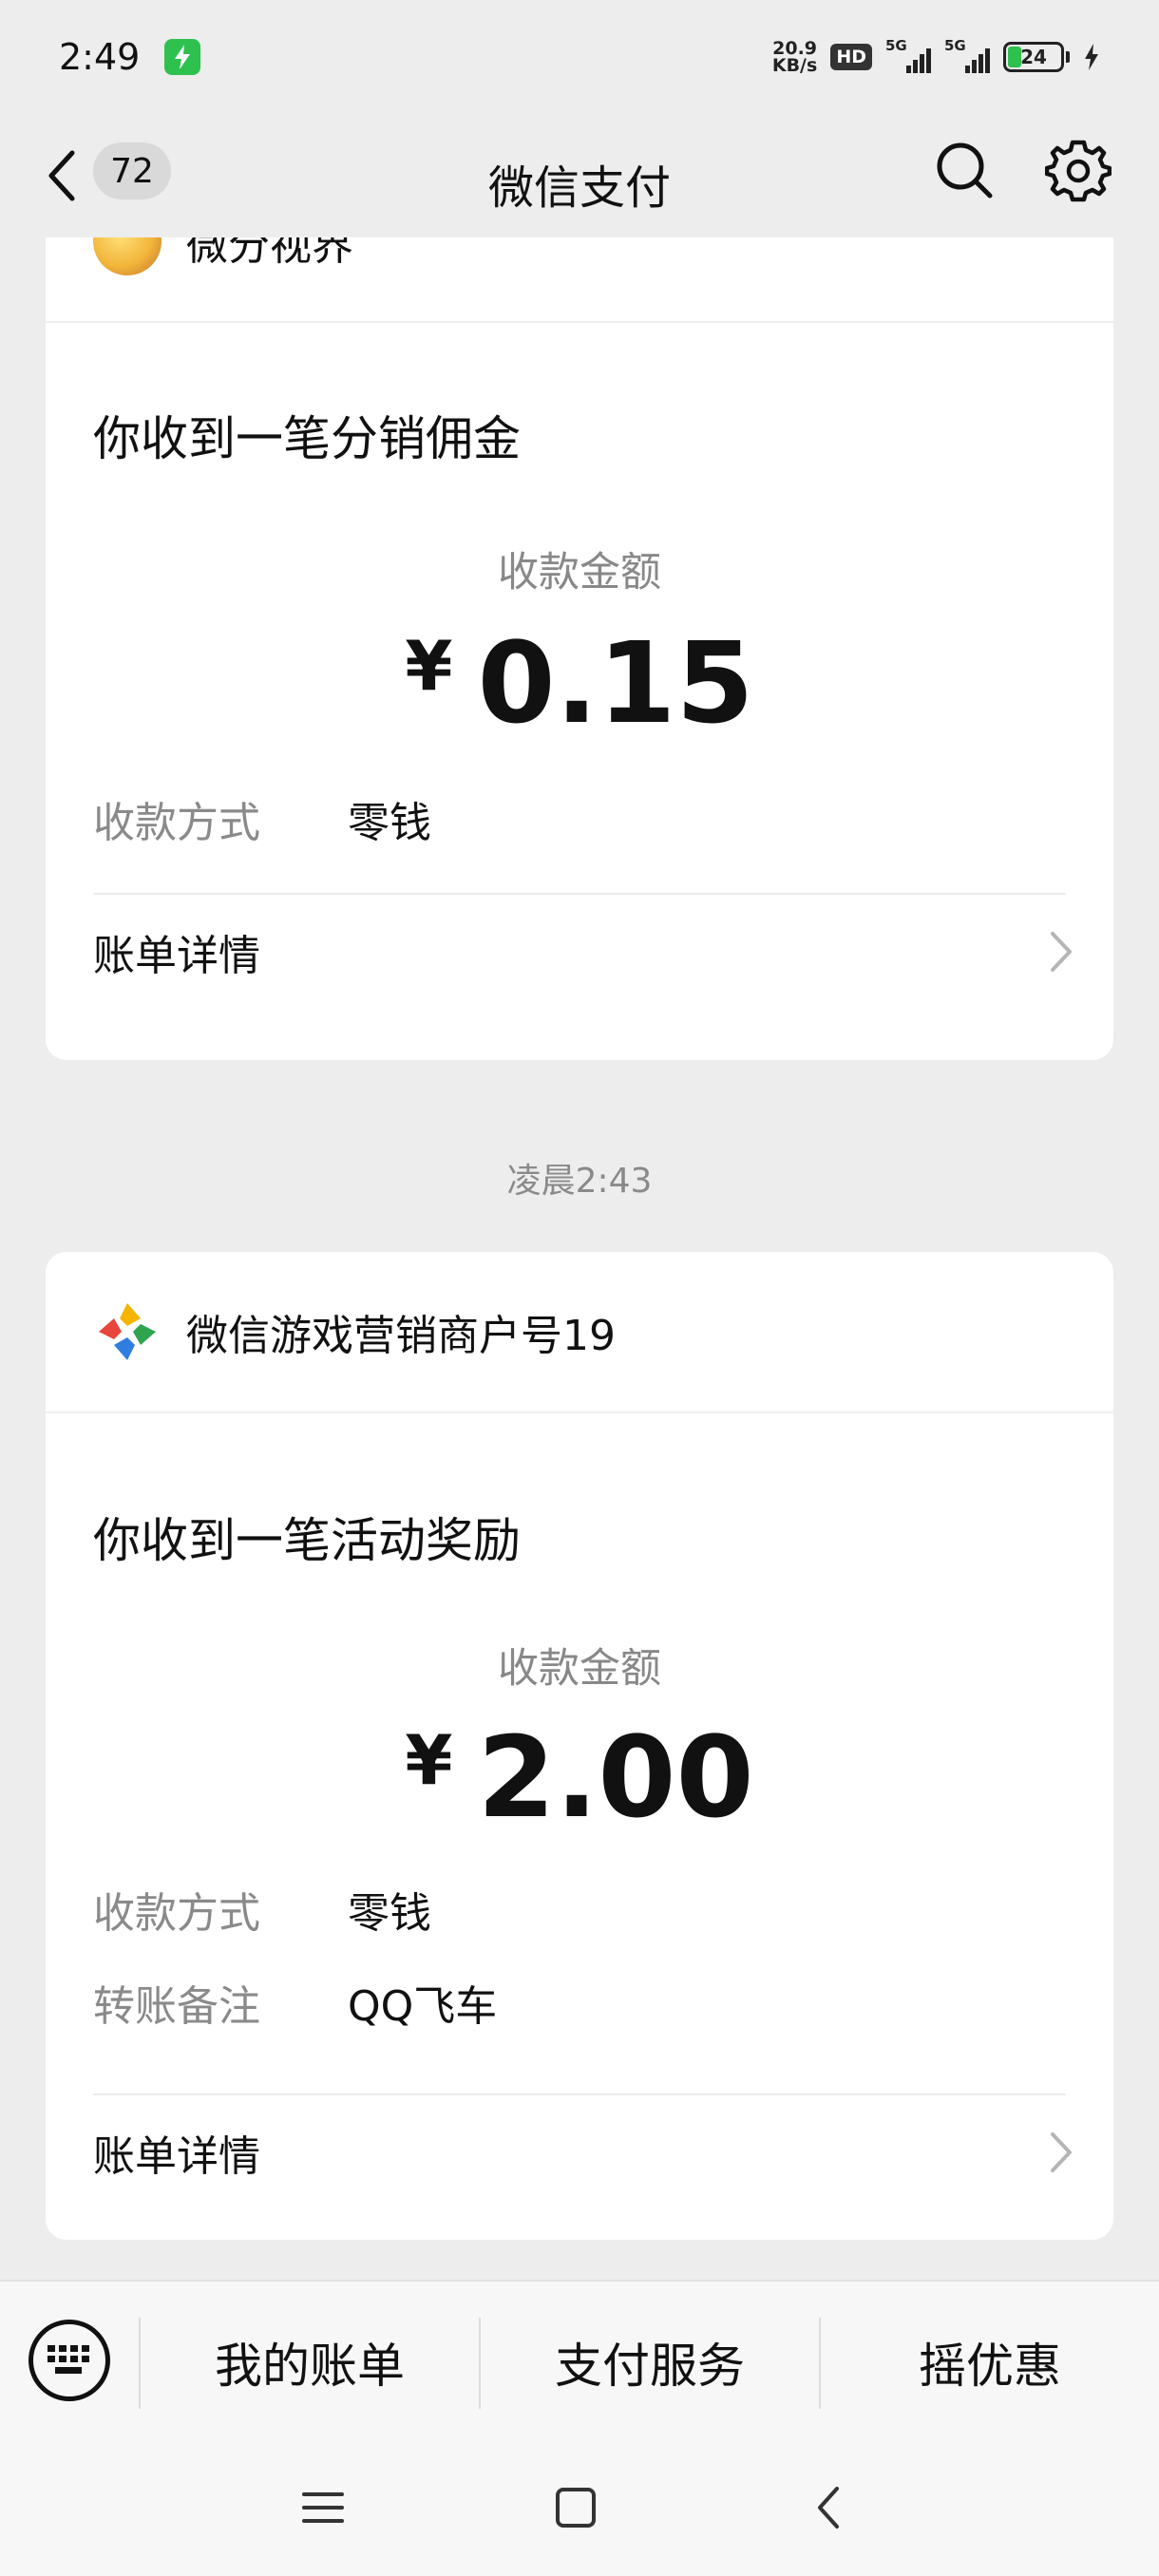  I want to click on chevron-left-icon, so click(828, 2508).